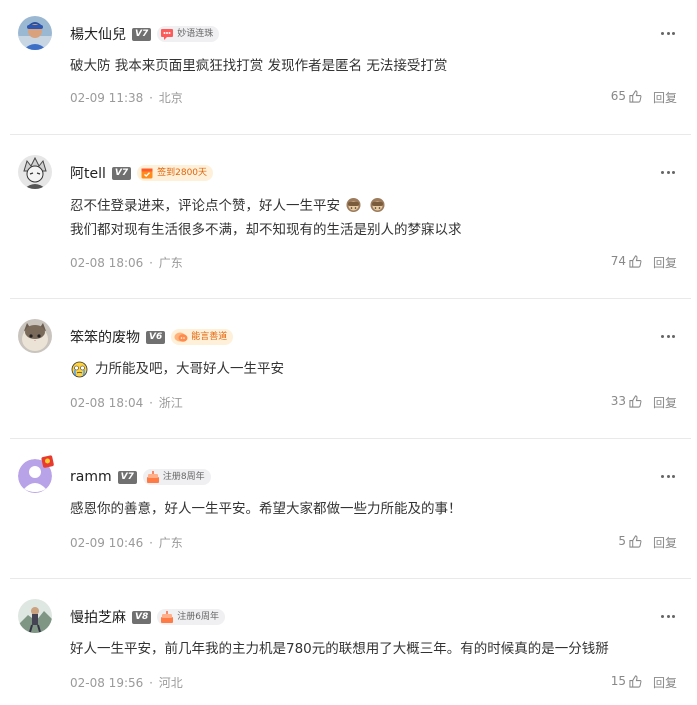 The width and height of the screenshot is (697, 705). I want to click on comment-header: 楊大仙兒 V7 妙语连珠, so click(145, 34).